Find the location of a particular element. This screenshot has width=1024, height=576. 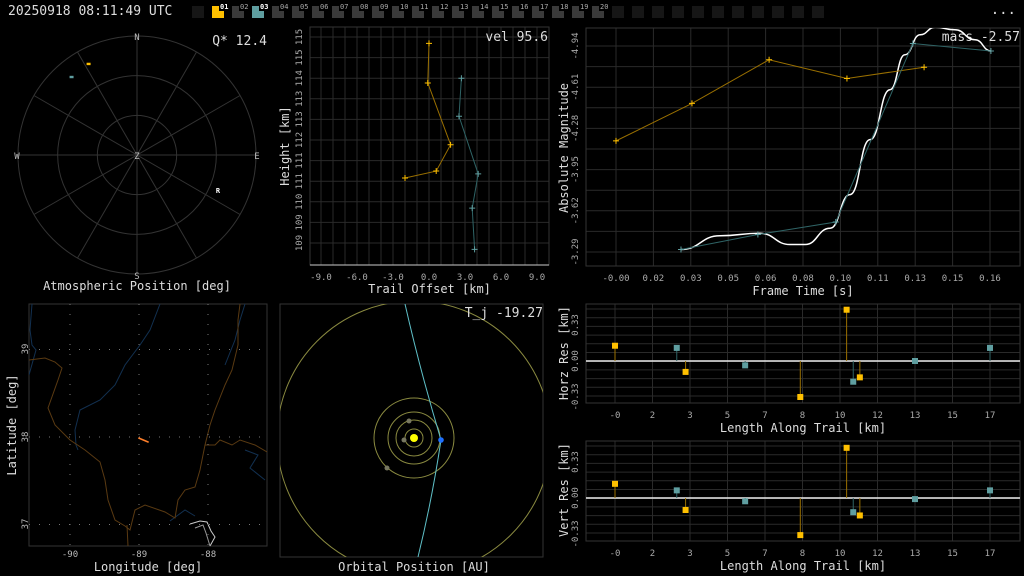

y-axis-label: Horz Res [km] is located at coordinates (564, 353).